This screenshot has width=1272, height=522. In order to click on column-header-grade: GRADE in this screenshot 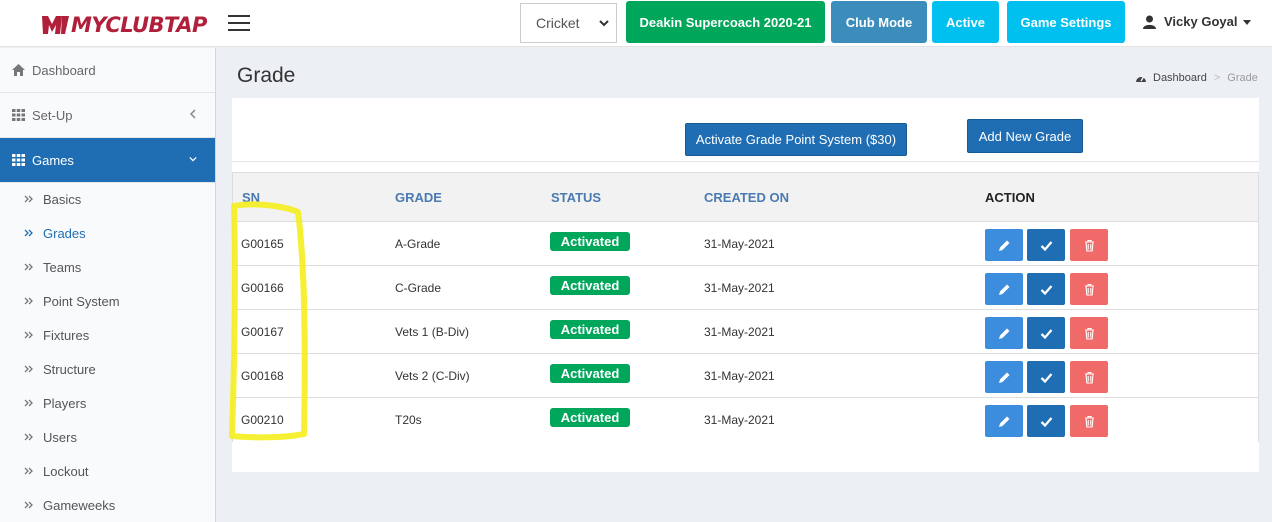, I will do `click(418, 197)`.